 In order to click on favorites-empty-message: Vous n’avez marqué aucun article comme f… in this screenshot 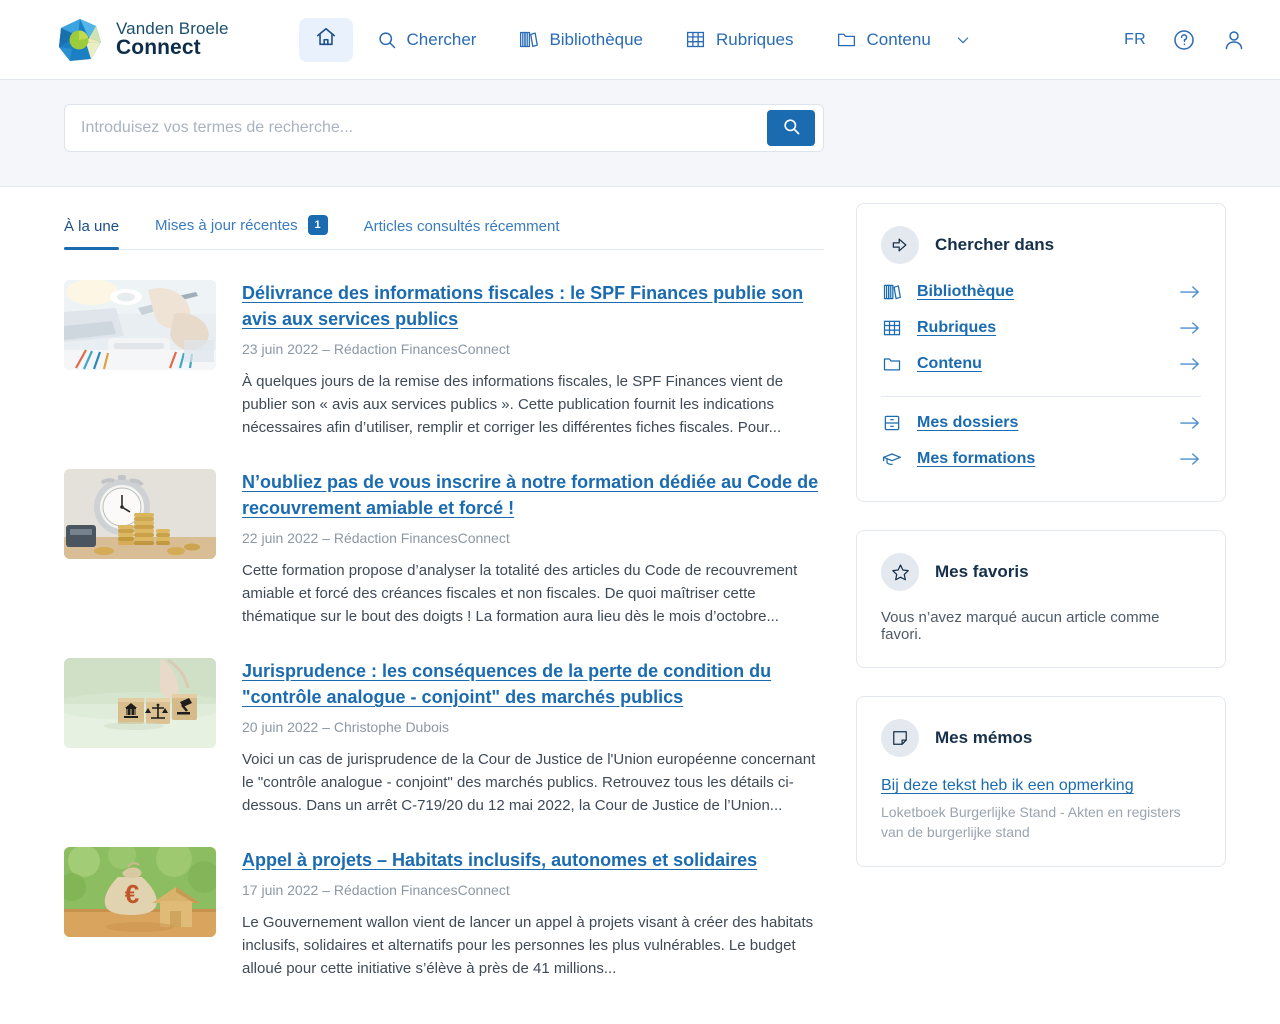, I will do `click(1020, 626)`.